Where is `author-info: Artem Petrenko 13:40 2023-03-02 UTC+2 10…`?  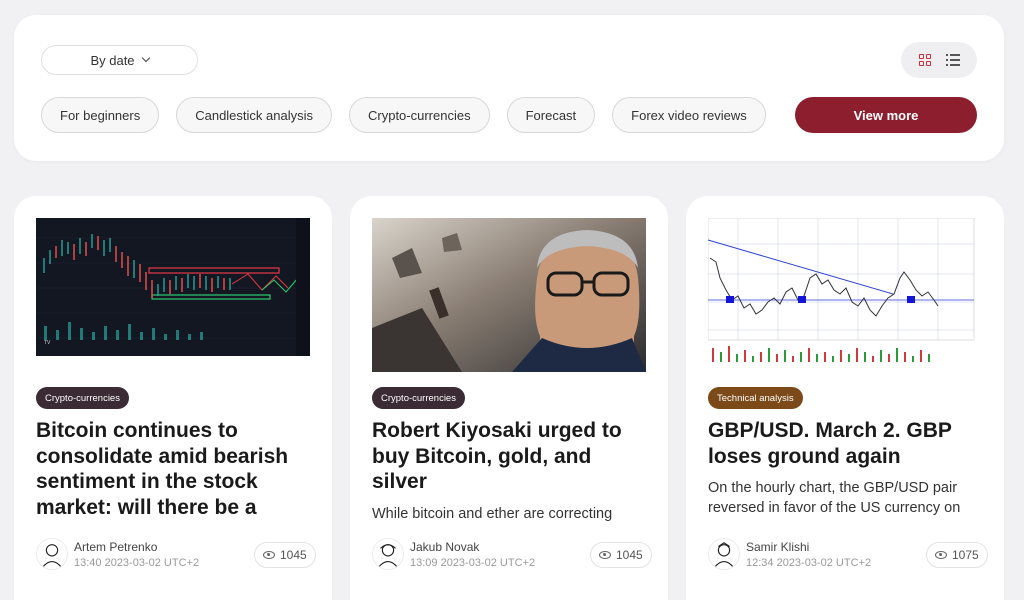
author-info: Artem Petrenko 13:40 2023-03-02 UTC+2 10… is located at coordinates (176, 555).